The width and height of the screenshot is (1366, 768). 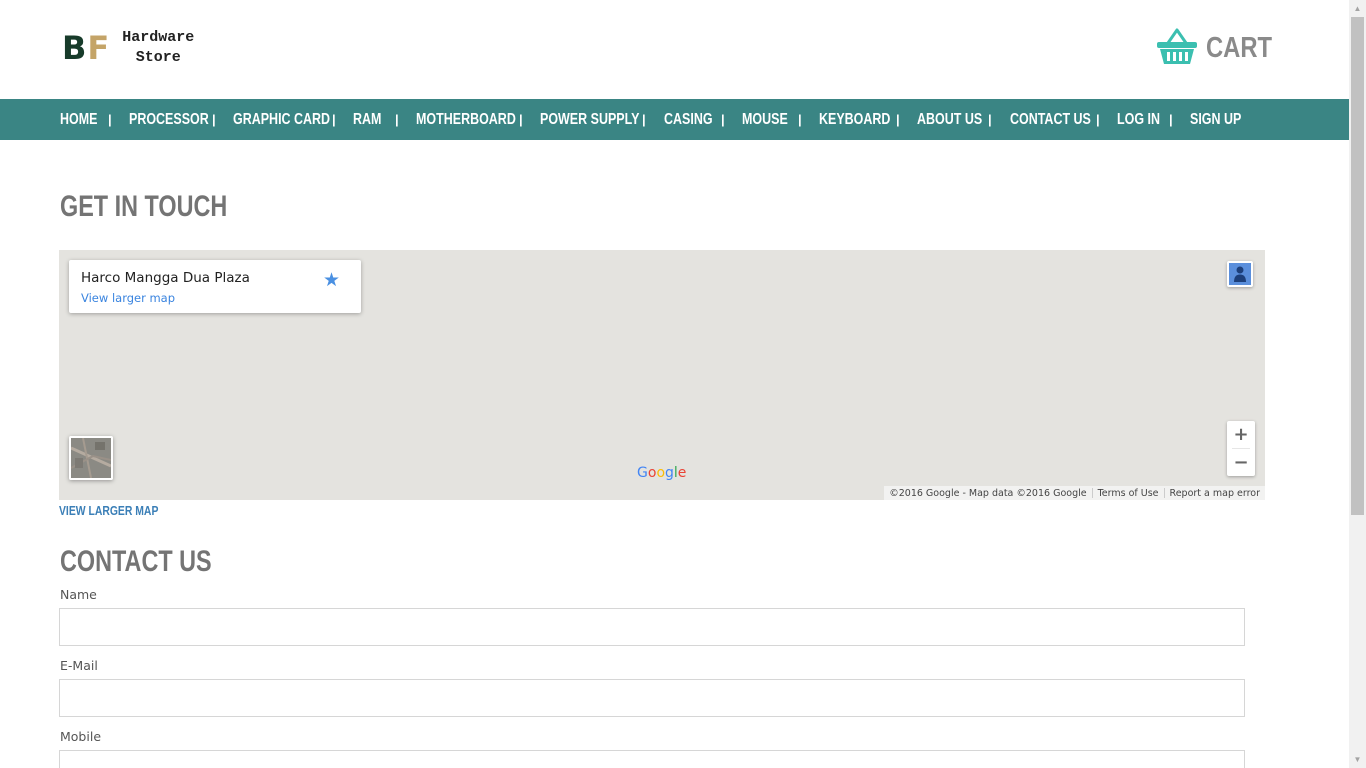 I want to click on nav-power-supply: POWER SUPPLY, so click(x=589, y=119).